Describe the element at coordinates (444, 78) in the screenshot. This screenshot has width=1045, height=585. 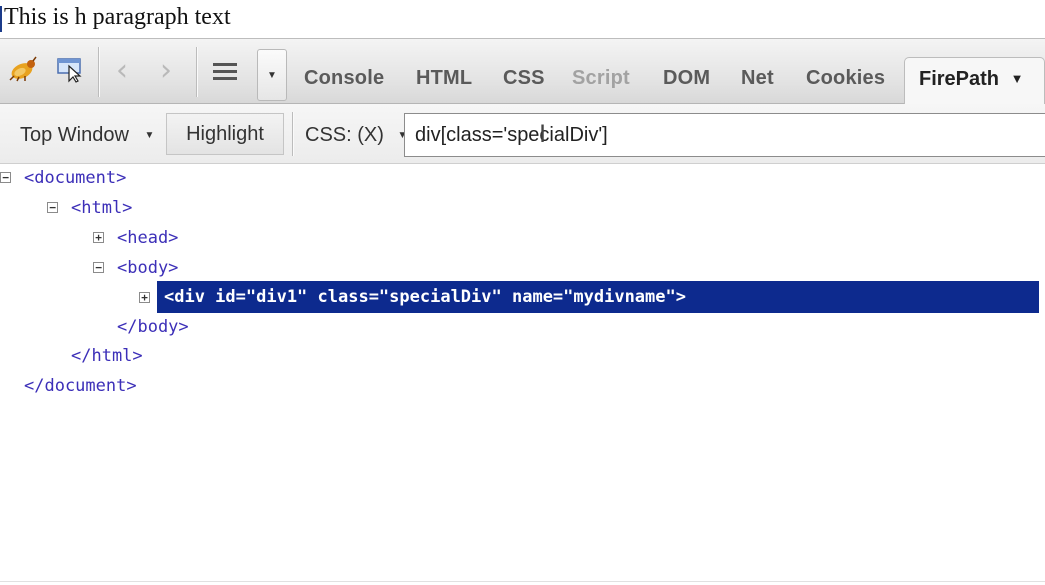
I see `tab-html: HTML` at that location.